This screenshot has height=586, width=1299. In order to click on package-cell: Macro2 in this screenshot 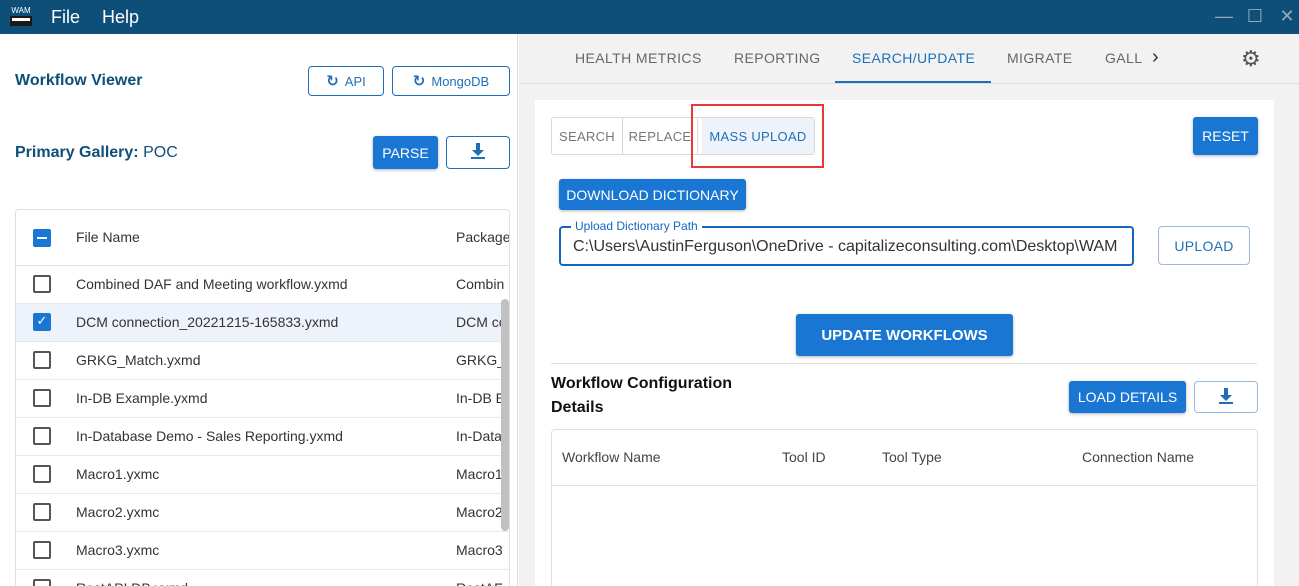, I will do `click(479, 512)`.